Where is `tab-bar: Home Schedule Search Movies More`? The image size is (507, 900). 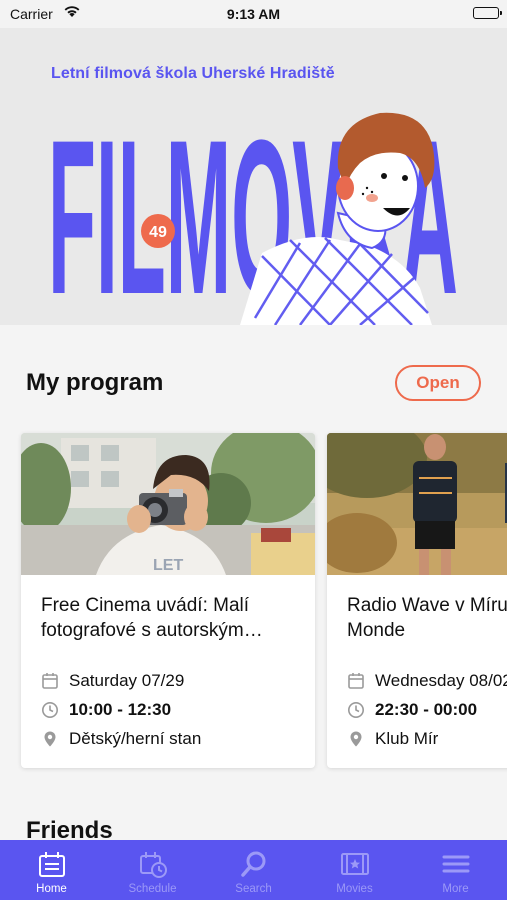 tab-bar: Home Schedule Search Movies More is located at coordinates (253, 870).